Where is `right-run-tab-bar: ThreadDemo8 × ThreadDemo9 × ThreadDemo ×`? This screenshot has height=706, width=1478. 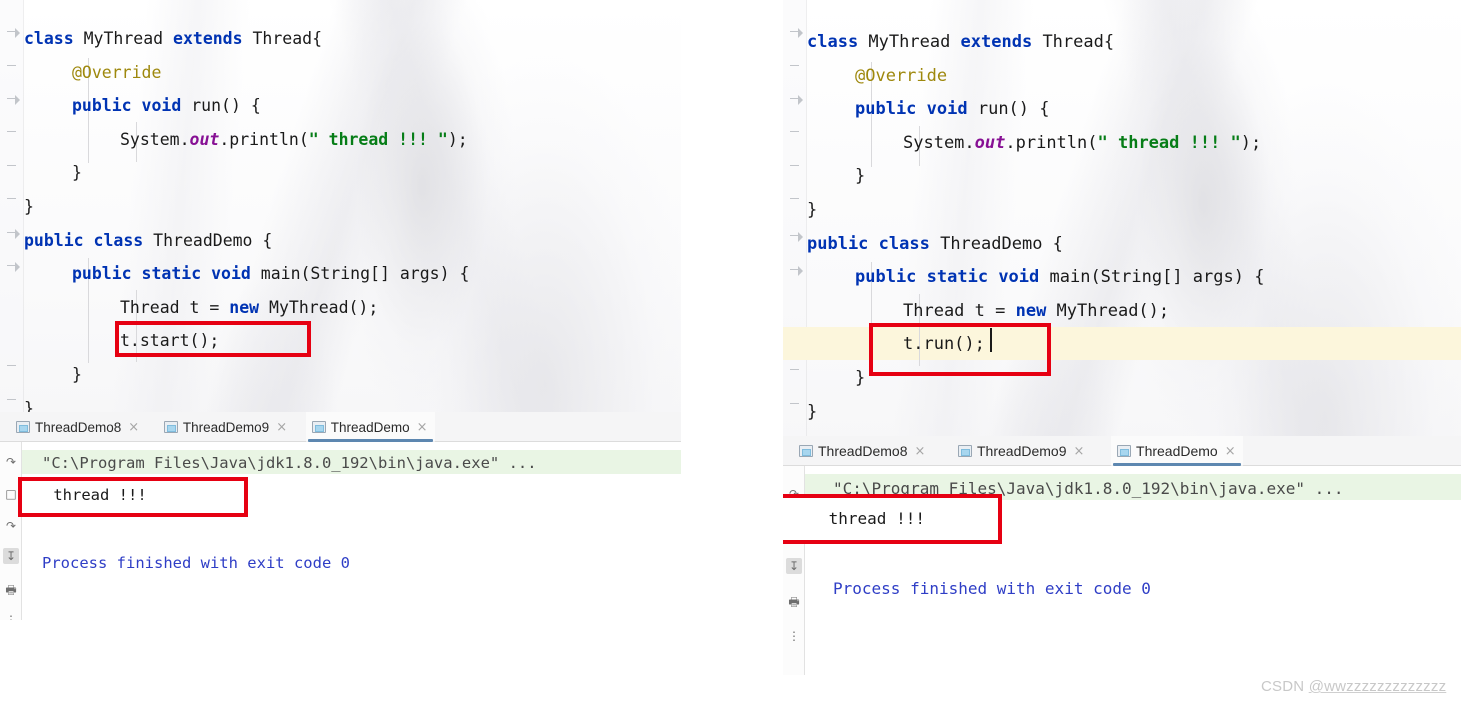 right-run-tab-bar: ThreadDemo8 × ThreadDemo9 × ThreadDemo × is located at coordinates (1122, 451).